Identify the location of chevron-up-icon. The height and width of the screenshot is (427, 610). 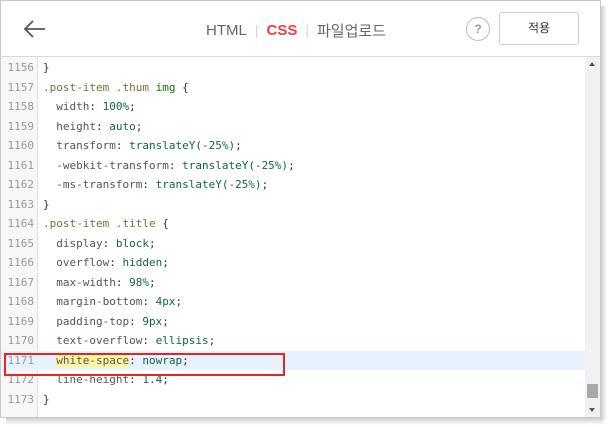
(592, 64).